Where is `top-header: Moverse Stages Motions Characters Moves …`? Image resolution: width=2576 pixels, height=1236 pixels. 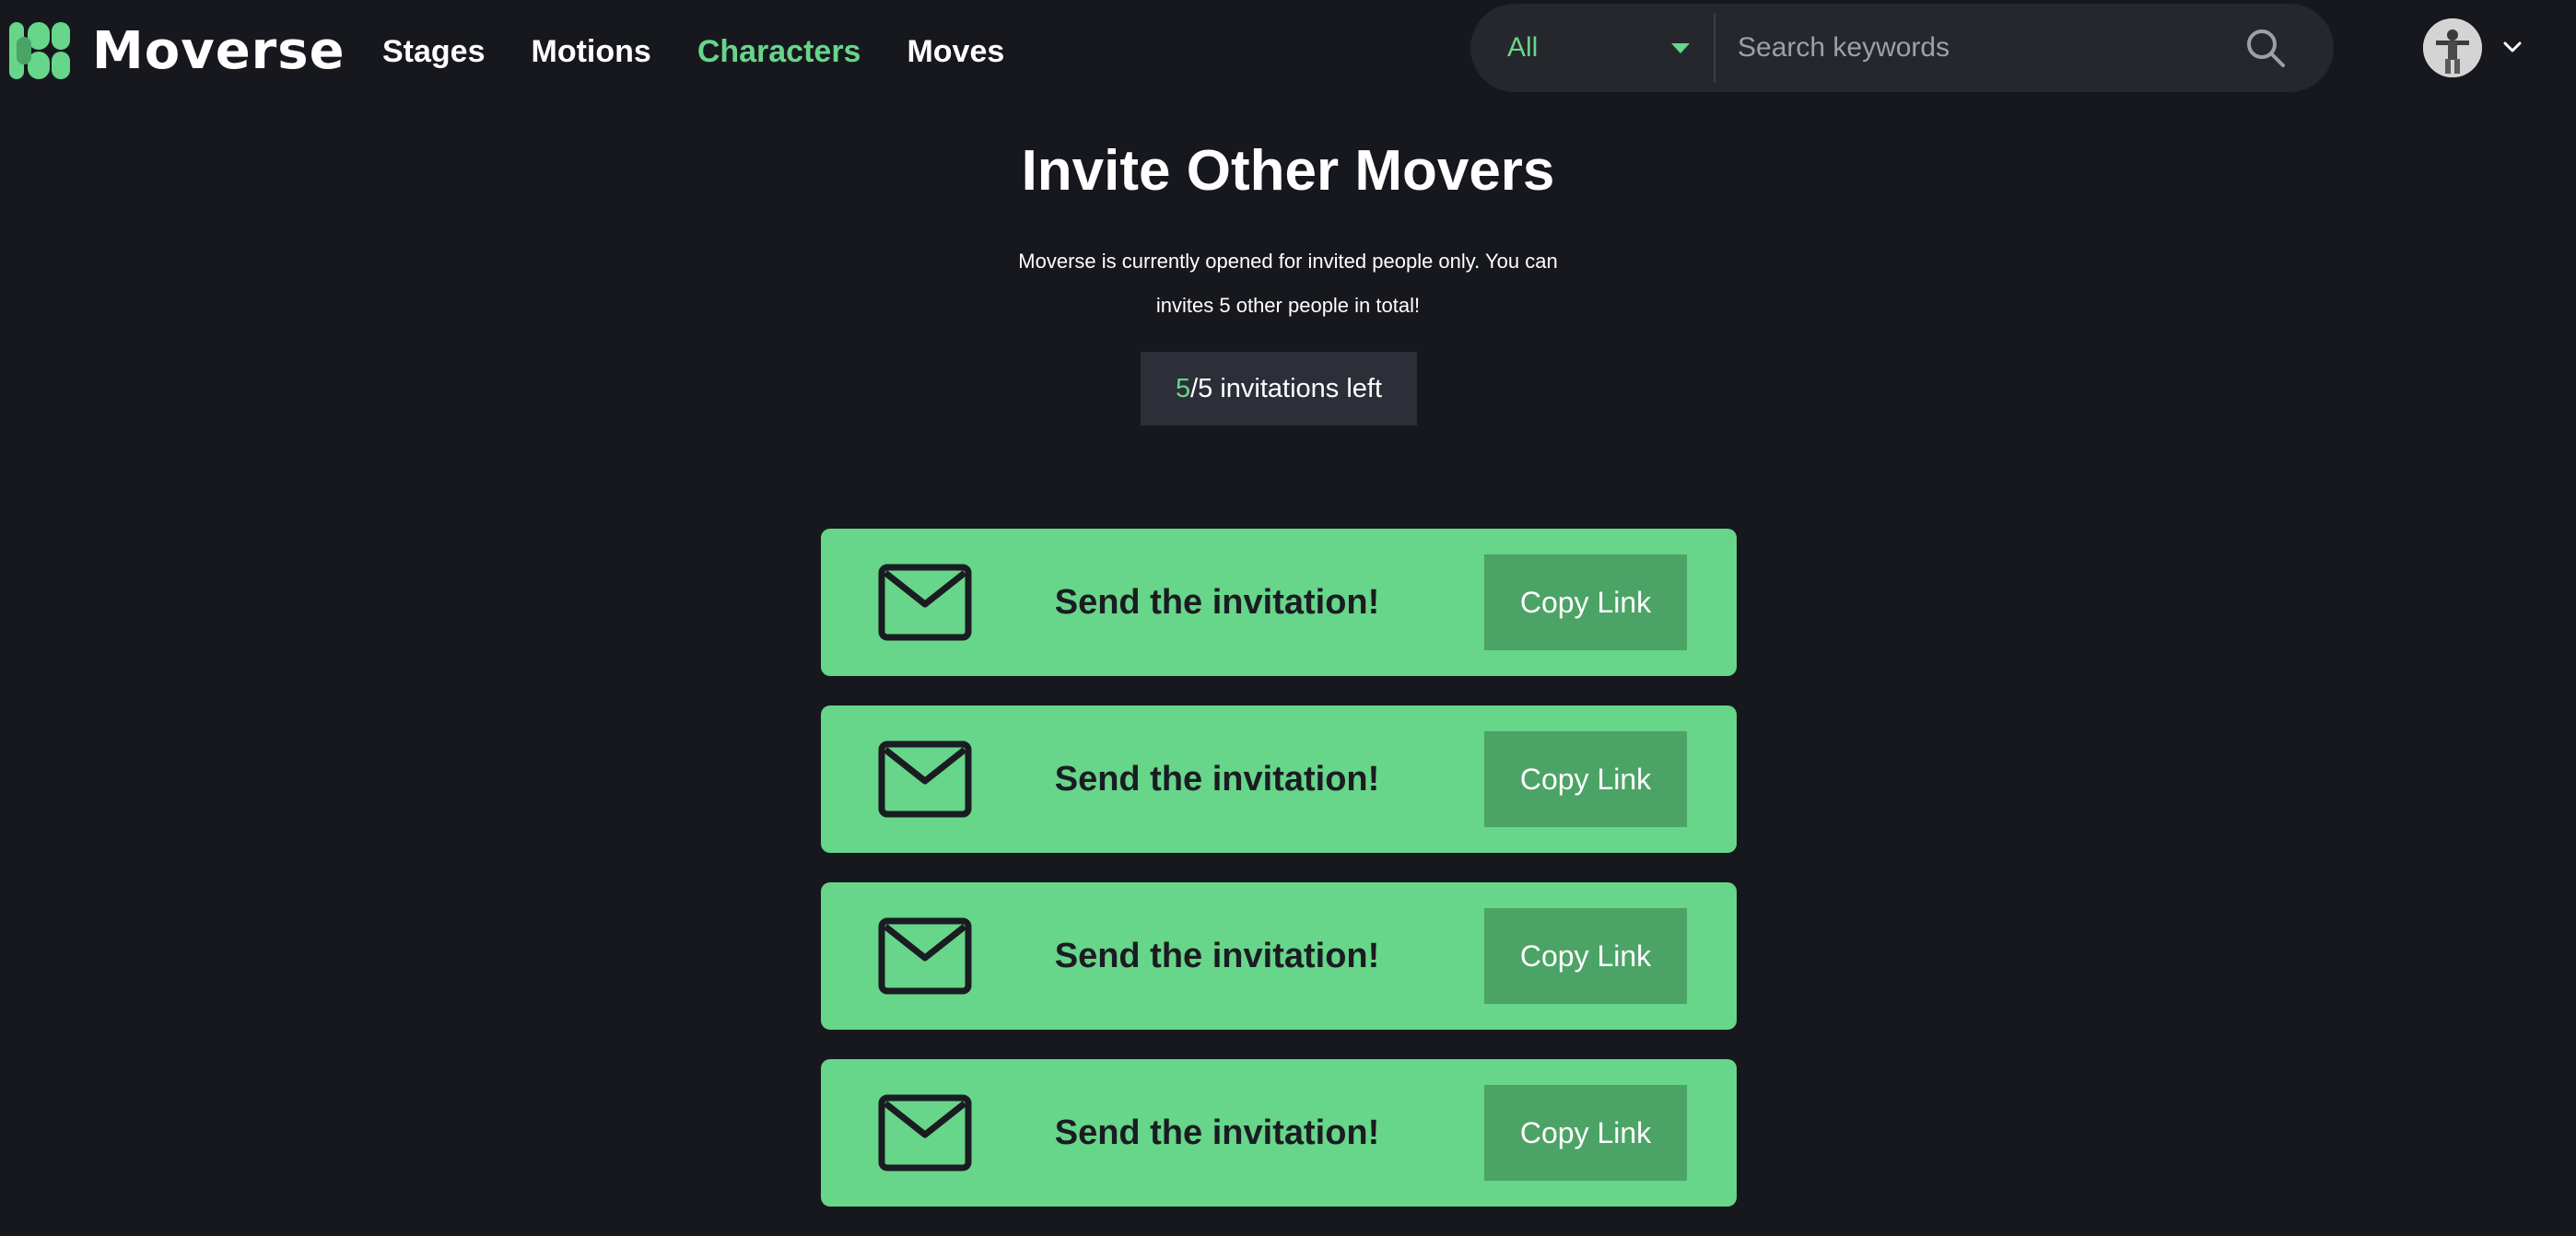 top-header: Moverse Stages Motions Characters Moves … is located at coordinates (1288, 50).